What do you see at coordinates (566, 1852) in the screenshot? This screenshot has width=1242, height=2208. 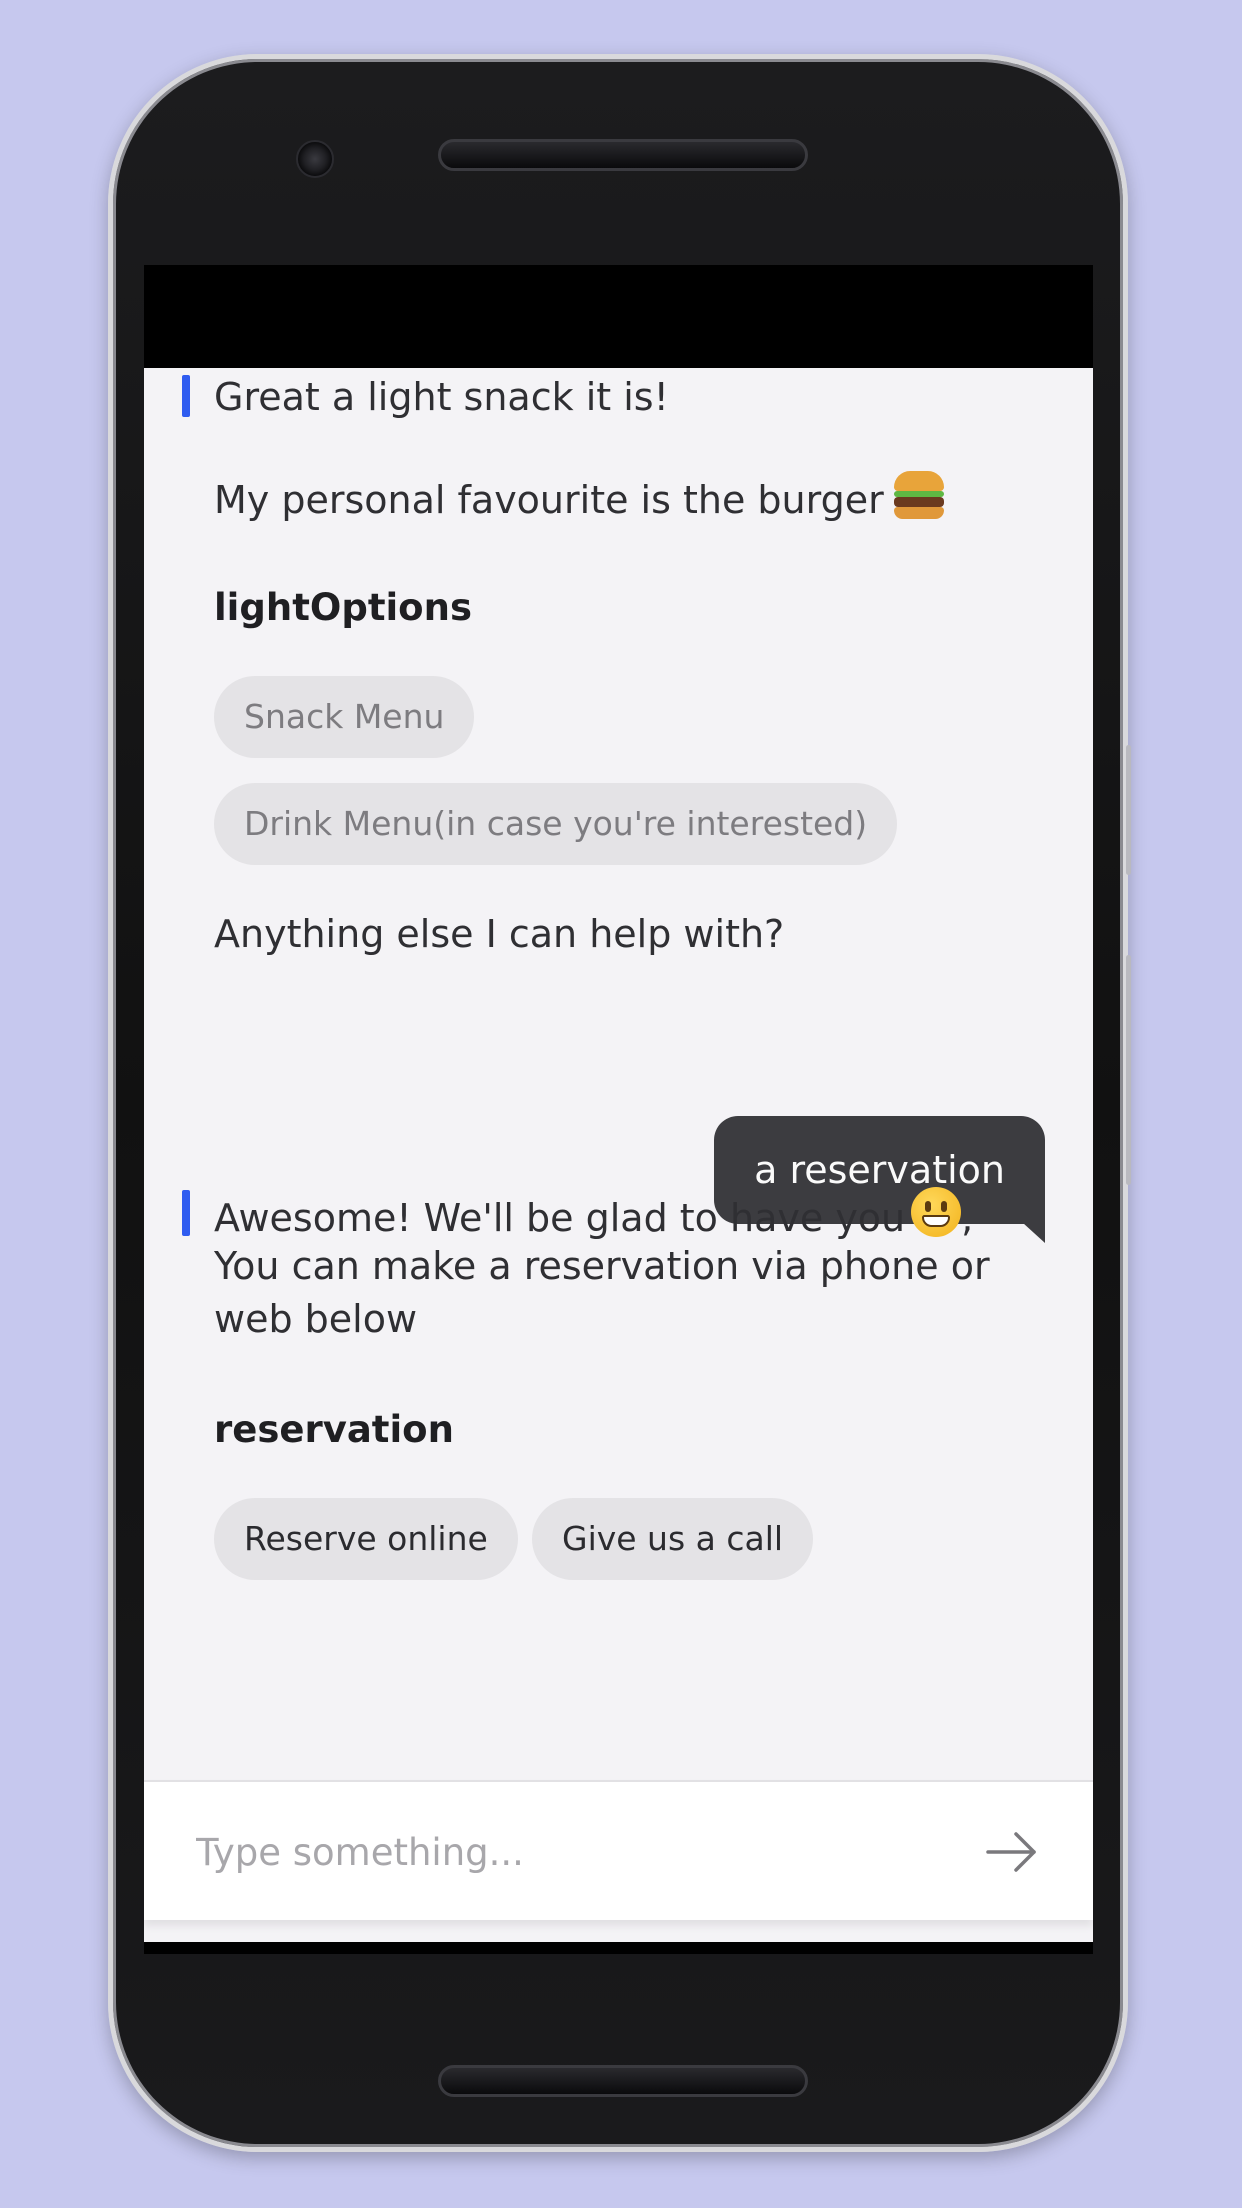 I see `message-input` at bounding box center [566, 1852].